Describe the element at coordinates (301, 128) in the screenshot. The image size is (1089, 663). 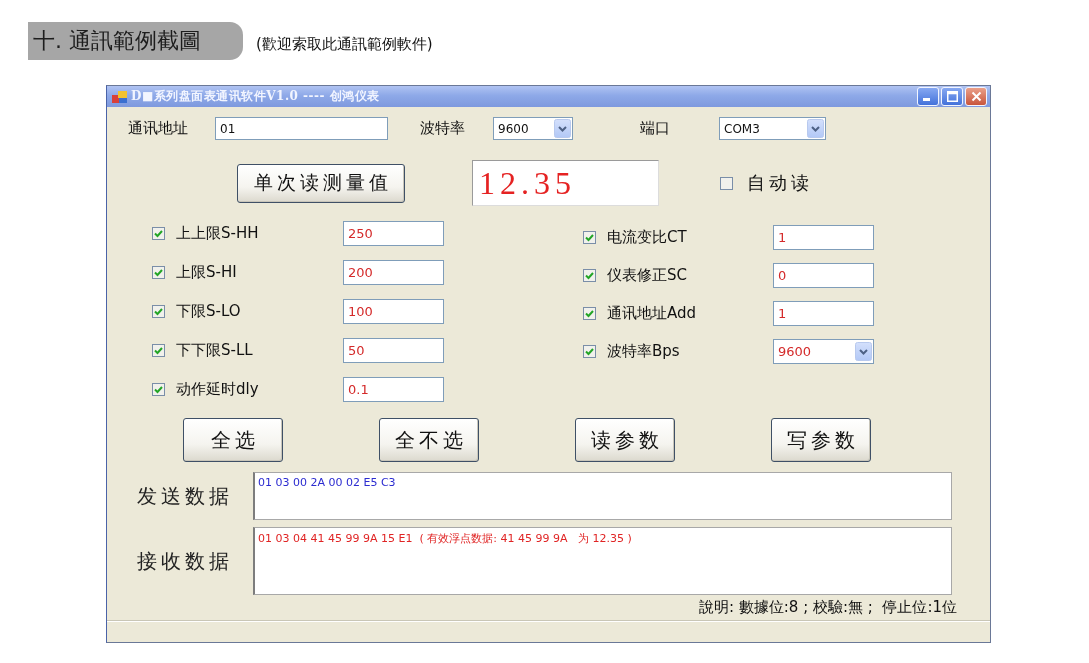
I see `text-input: 01` at that location.